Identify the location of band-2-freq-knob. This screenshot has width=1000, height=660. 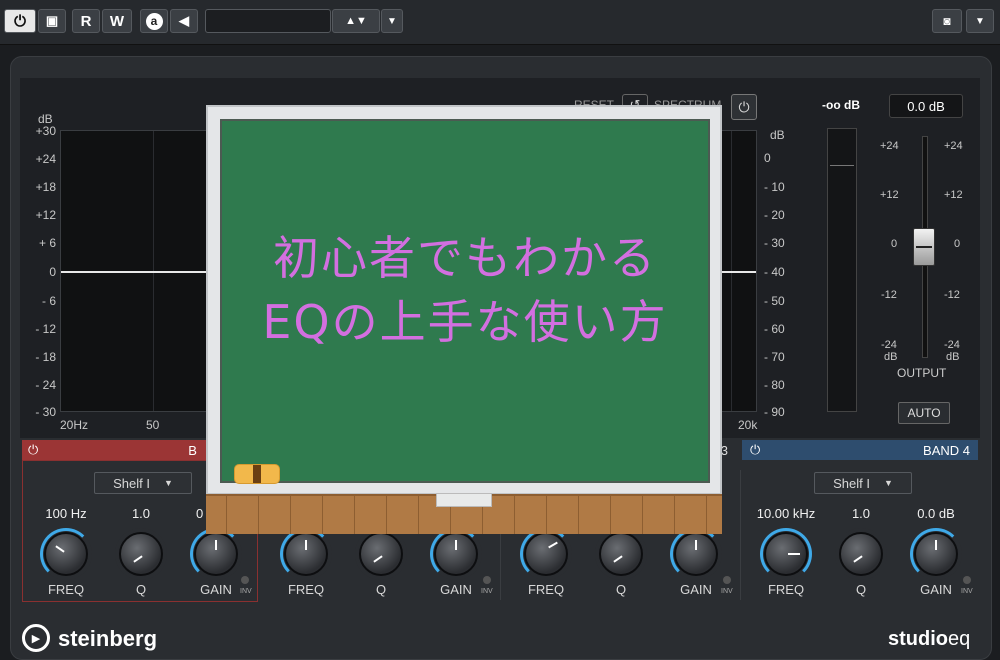
(306, 554).